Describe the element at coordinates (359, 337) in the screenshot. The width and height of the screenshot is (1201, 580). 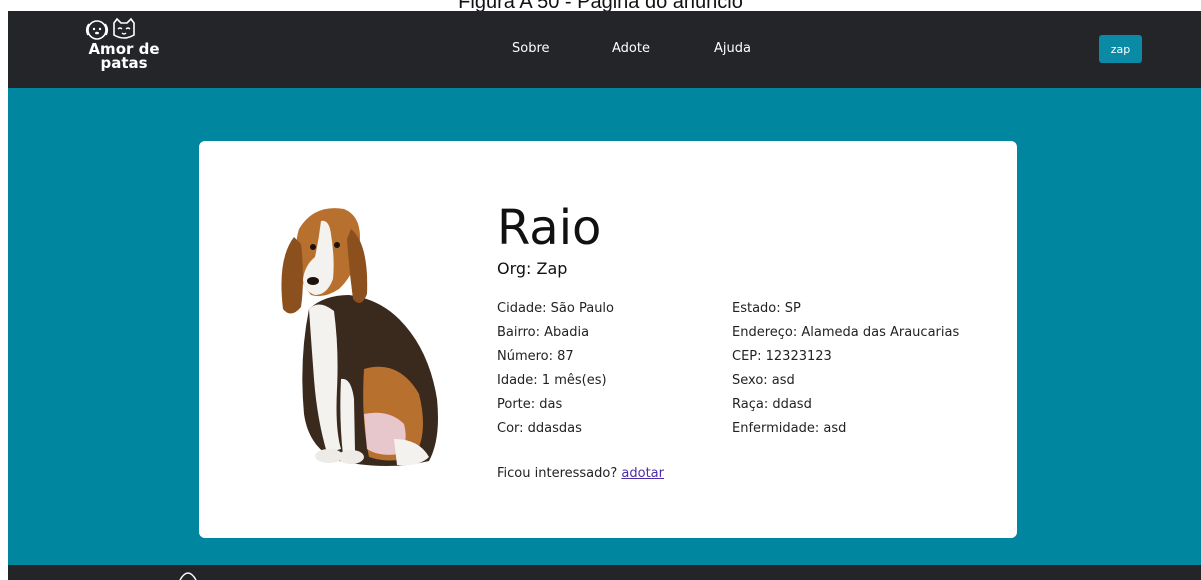
I see `pet-photo` at that location.